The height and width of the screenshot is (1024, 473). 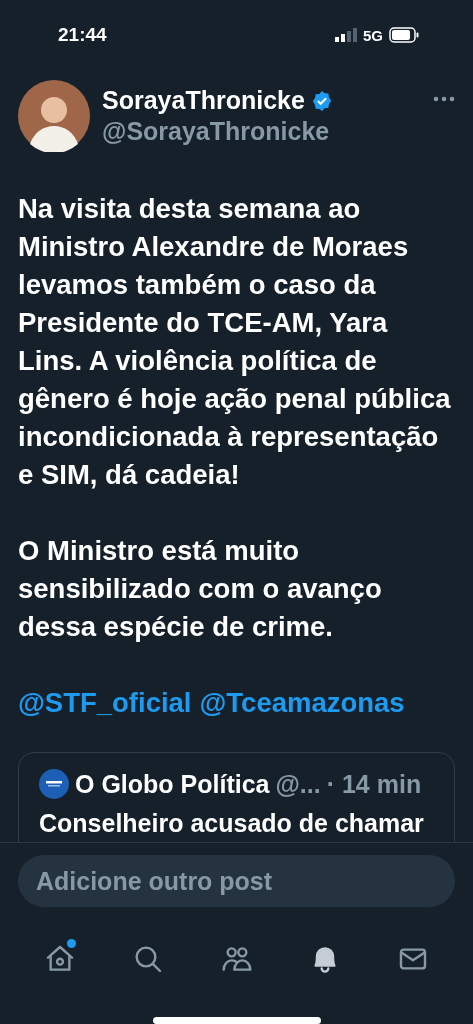 I want to click on network-label: 5G, so click(x=373, y=35).